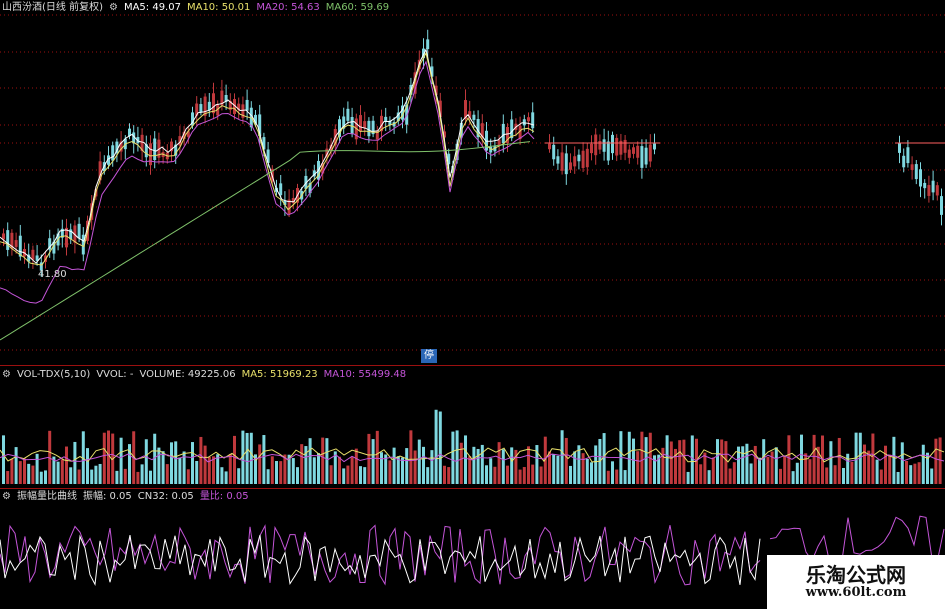  Describe the element at coordinates (107, 496) in the screenshot. I see `amplitude-readout: 振幅: 0.05` at that location.